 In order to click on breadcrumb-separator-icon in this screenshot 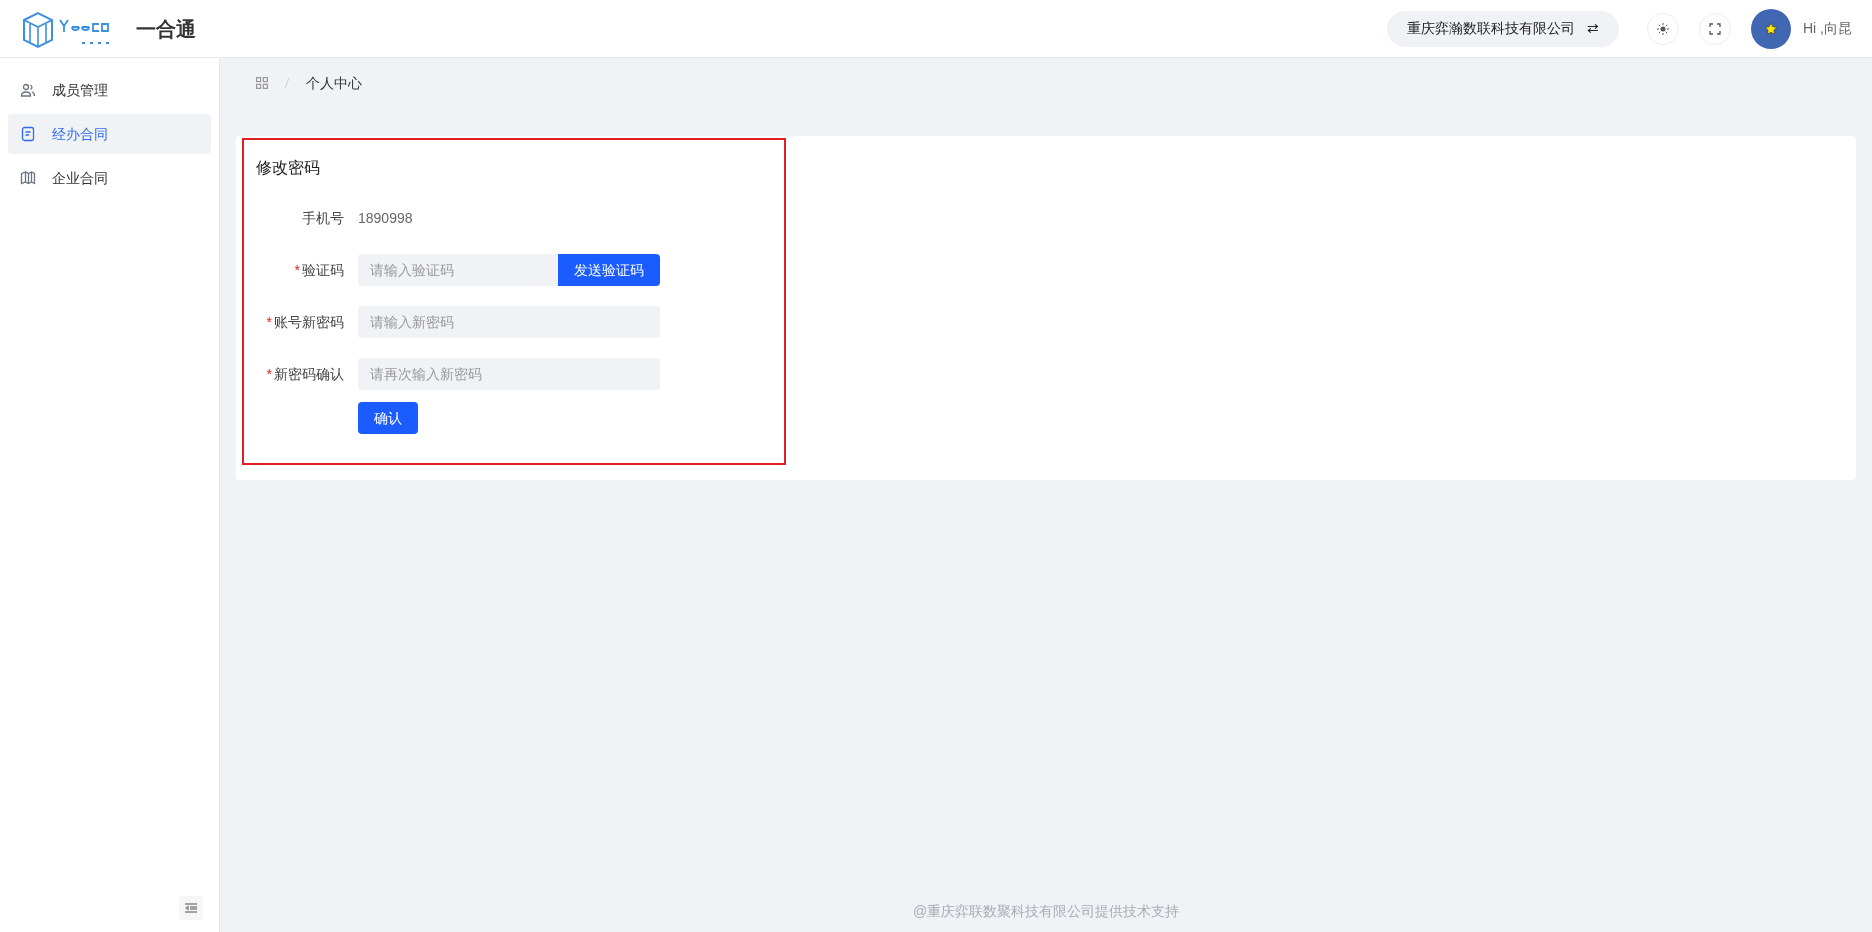, I will do `click(287, 83)`.